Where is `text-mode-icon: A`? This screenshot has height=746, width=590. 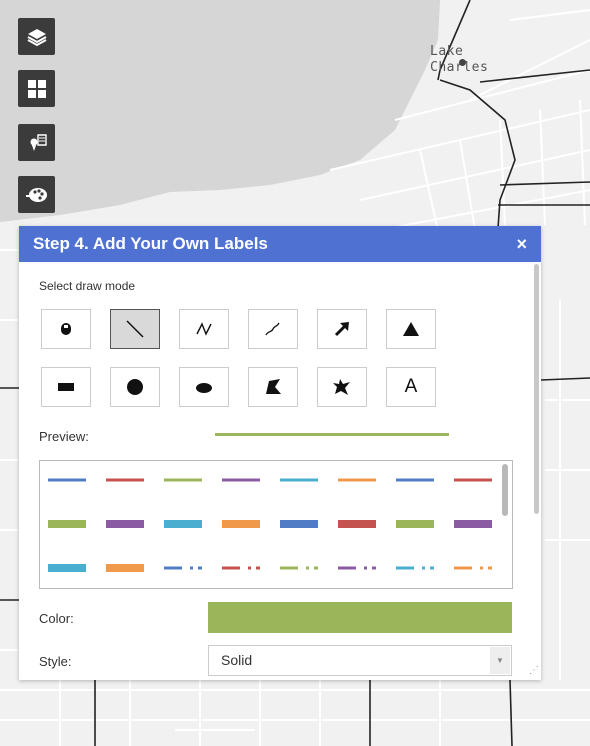 text-mode-icon: A is located at coordinates (411, 386).